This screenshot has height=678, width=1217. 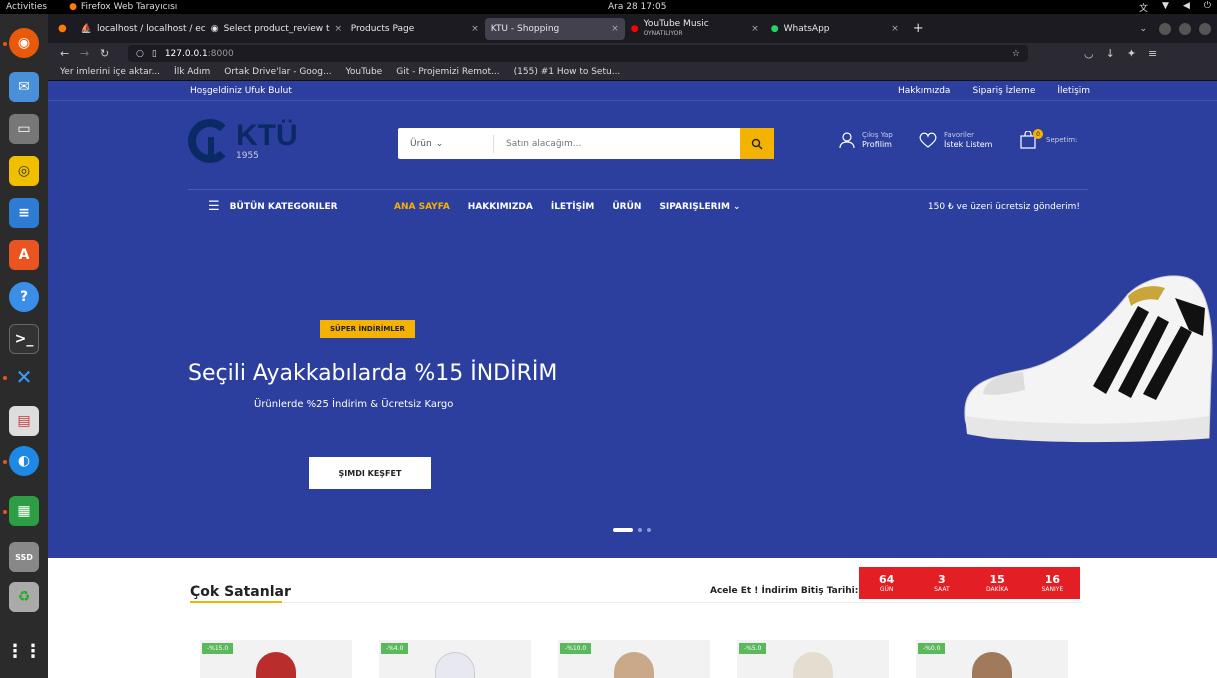 I want to click on firefox-view-icon: ●, so click(x=62, y=28).